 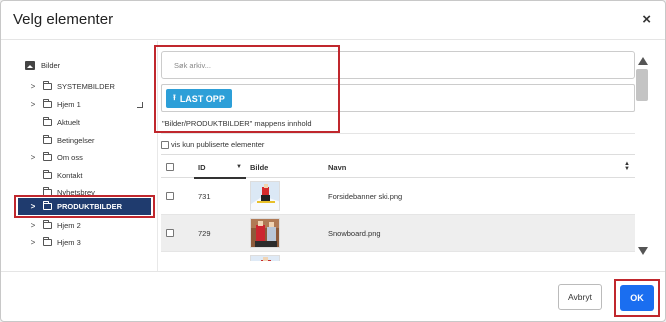 I want to click on tree-item-label: Hjem 1, so click(x=69, y=104).